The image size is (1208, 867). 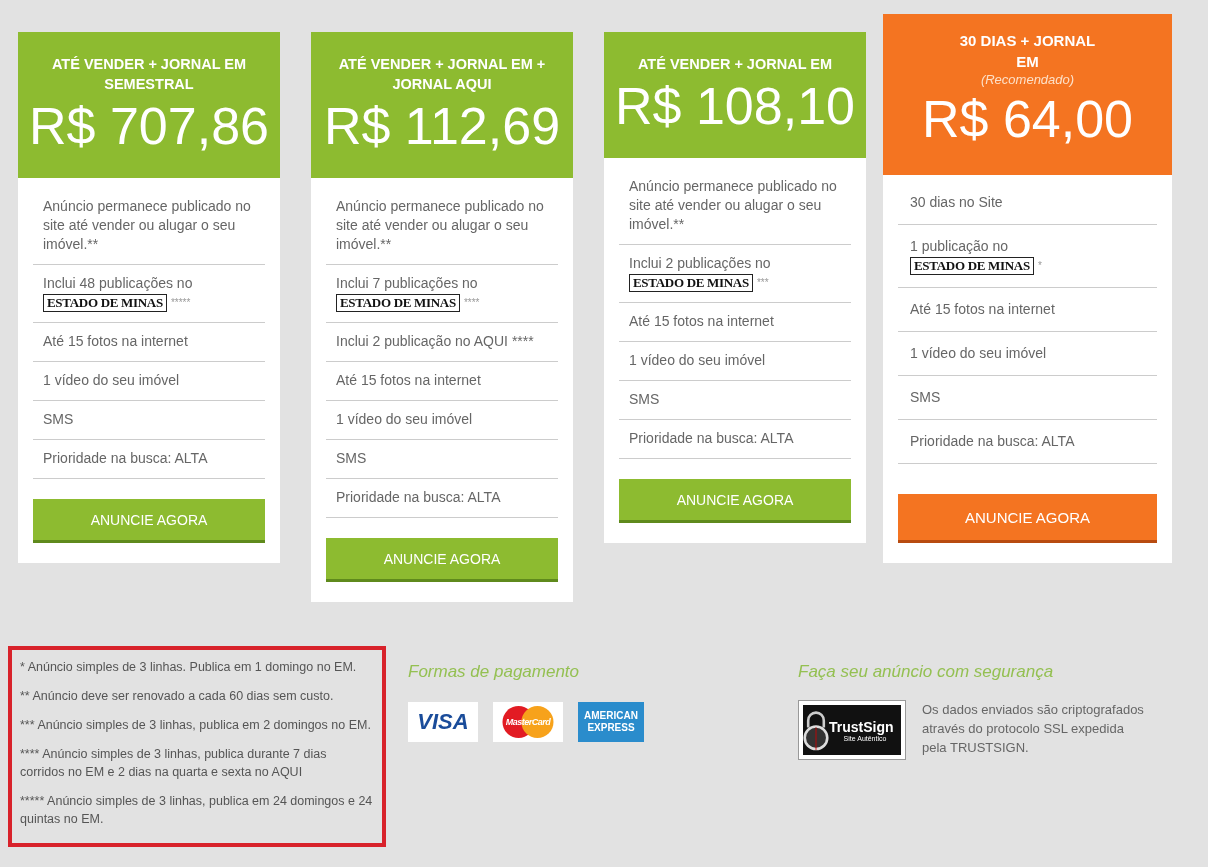 I want to click on feature-text: Inclui 2 publicações no, so click(x=700, y=263).